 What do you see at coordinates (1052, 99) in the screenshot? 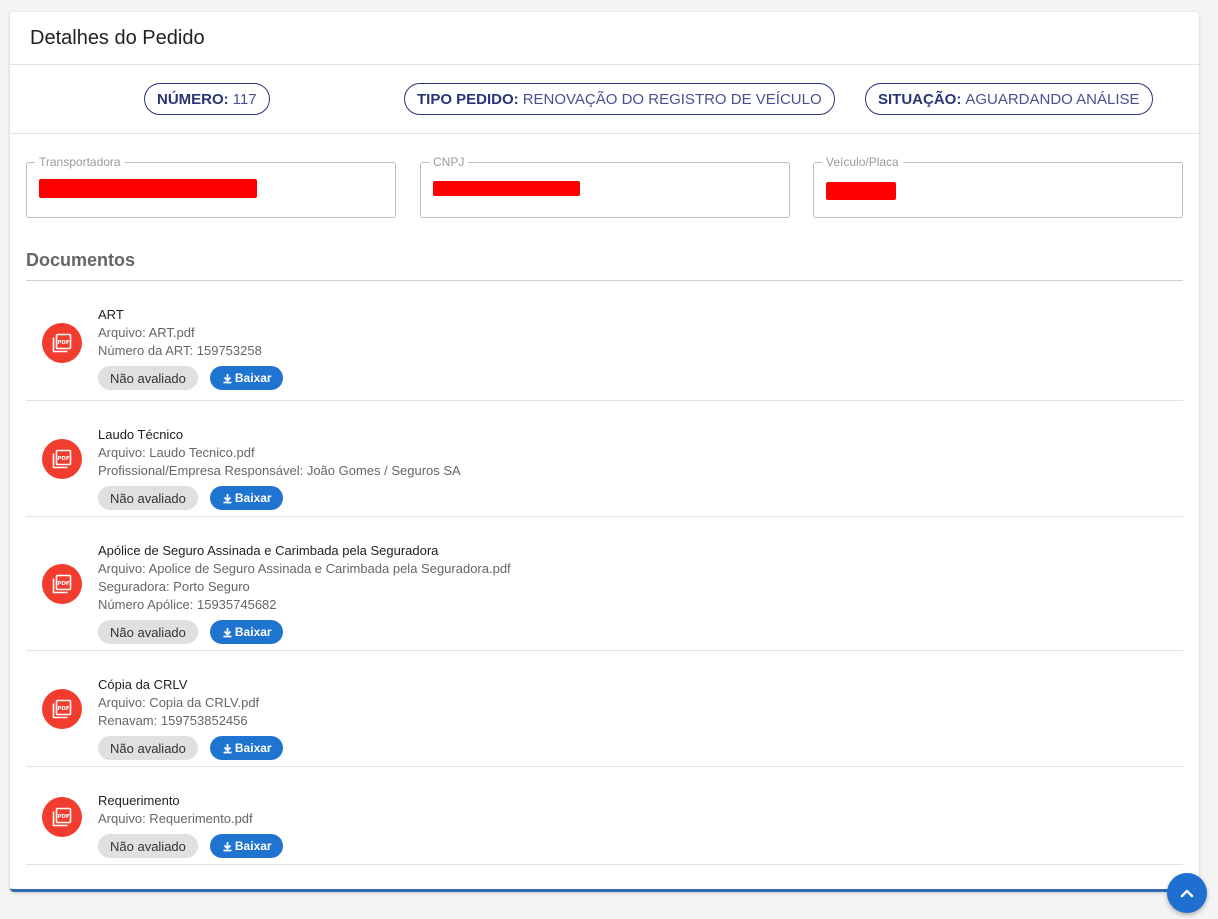
I see `chip-value: AGUARDANDO ANÁLISE` at bounding box center [1052, 99].